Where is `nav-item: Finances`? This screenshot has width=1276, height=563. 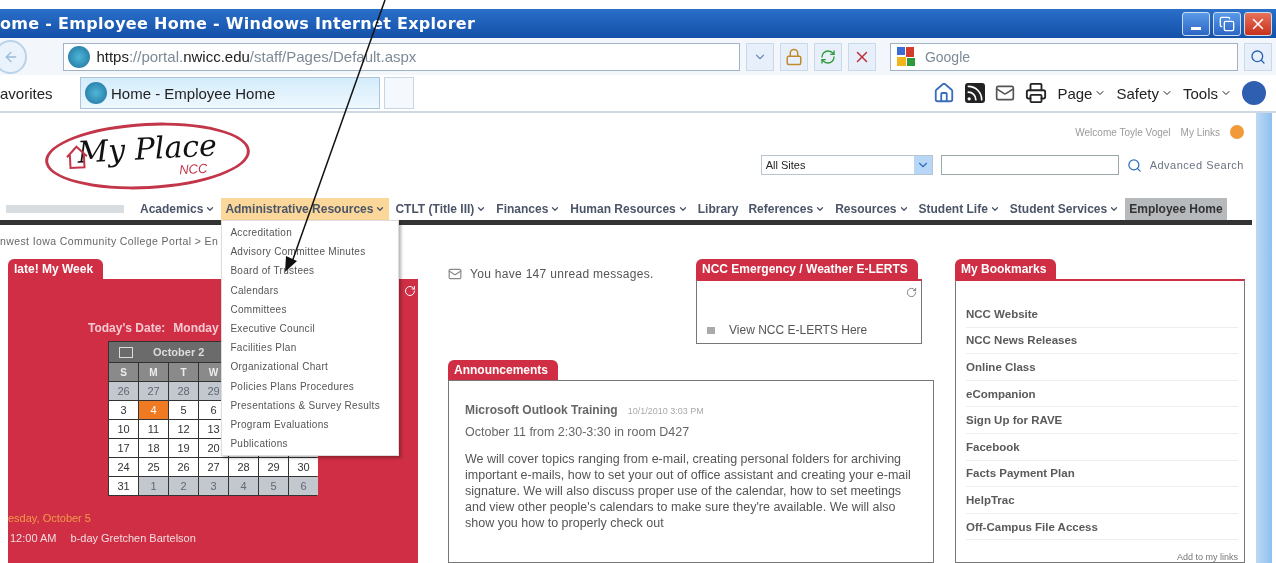
nav-item: Finances is located at coordinates (528, 209).